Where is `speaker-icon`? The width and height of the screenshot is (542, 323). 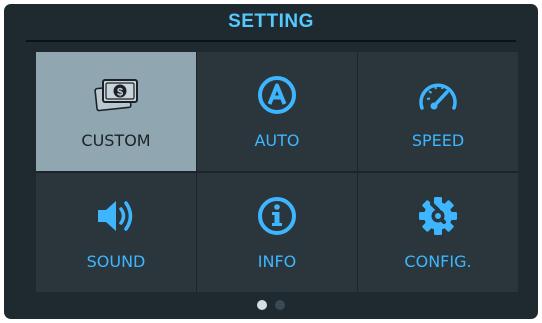 speaker-icon is located at coordinates (116, 216).